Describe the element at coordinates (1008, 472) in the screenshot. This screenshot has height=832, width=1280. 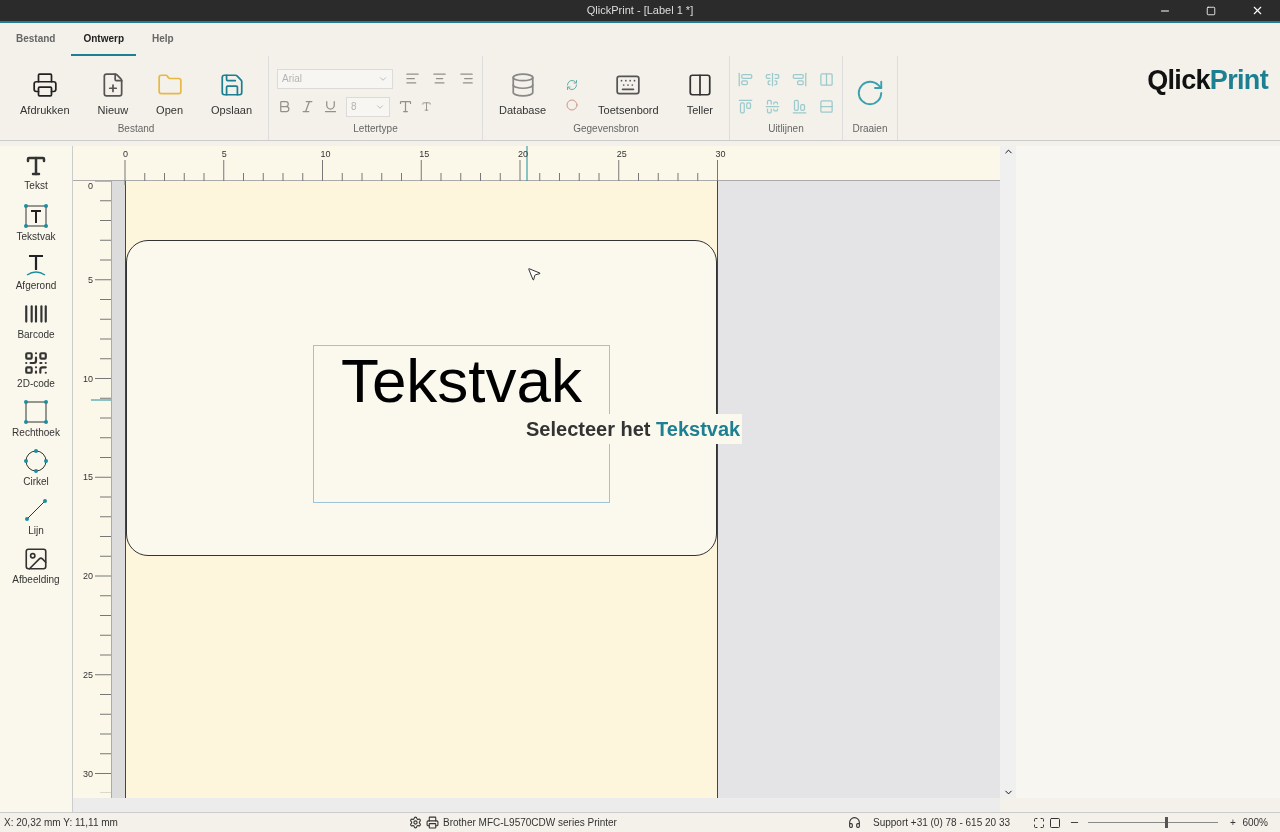
I see `vertical-scrollbar` at that location.